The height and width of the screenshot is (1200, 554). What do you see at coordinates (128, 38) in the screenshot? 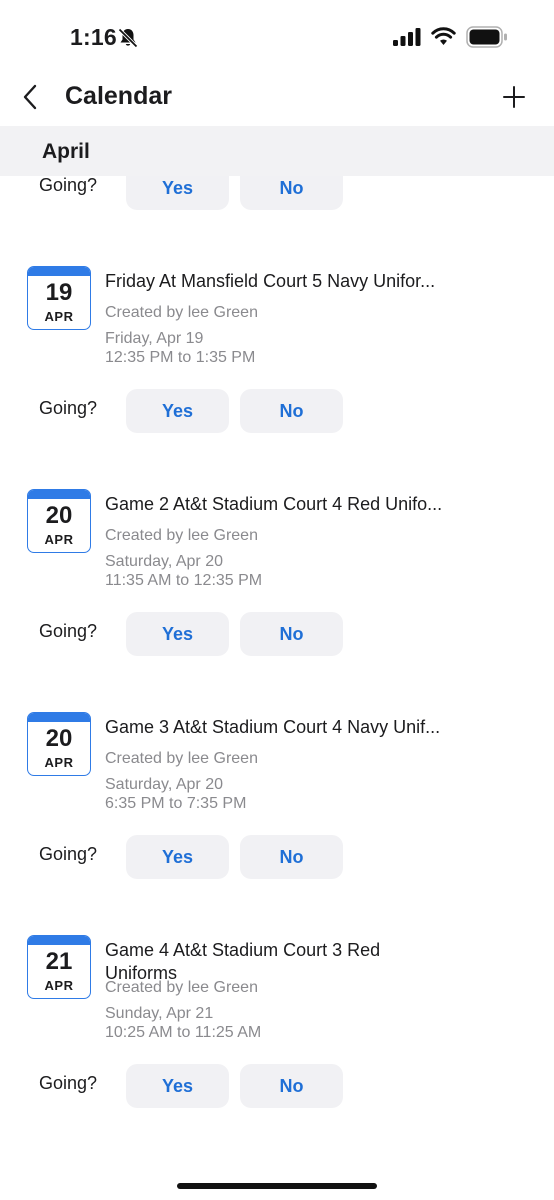
I see `bell-slash-icon` at bounding box center [128, 38].